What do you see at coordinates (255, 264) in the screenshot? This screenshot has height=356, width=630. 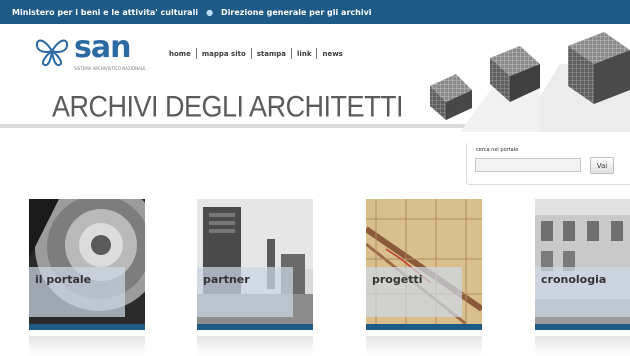 I see `tile-partner: partner` at bounding box center [255, 264].